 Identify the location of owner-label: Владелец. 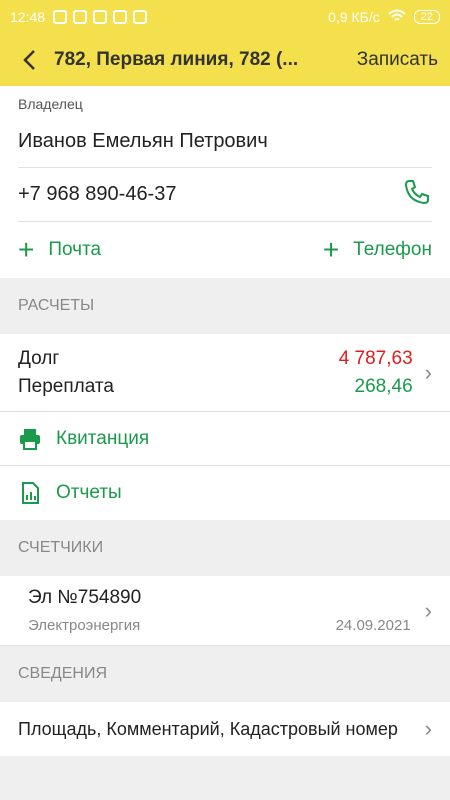
(50, 104).